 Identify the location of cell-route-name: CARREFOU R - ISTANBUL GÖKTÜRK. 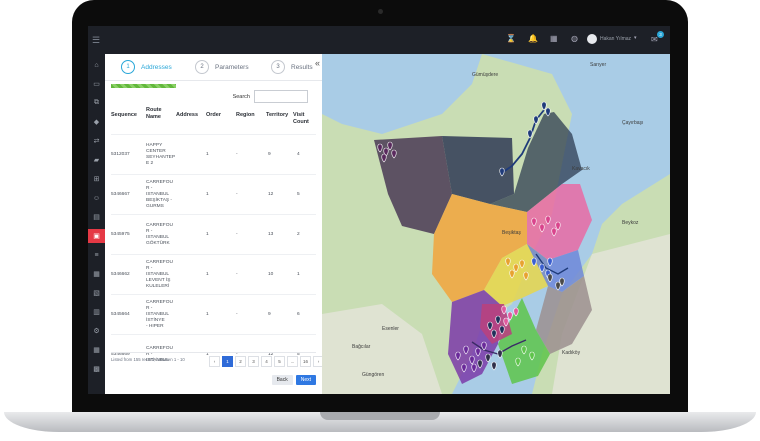
(159, 234).